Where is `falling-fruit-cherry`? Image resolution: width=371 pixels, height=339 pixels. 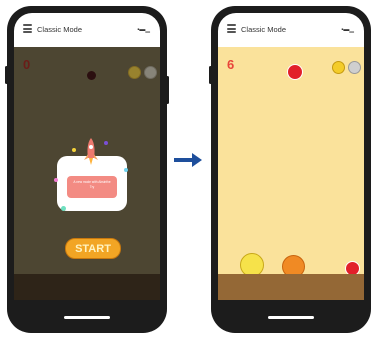 falling-fruit-cherry is located at coordinates (295, 72).